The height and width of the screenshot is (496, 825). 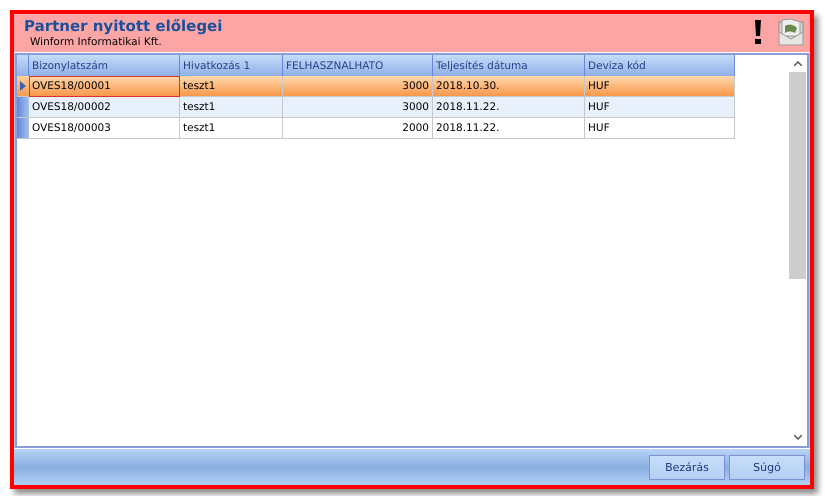 What do you see at coordinates (104, 128) in the screenshot?
I see `table-cell: OVES18/00003` at bounding box center [104, 128].